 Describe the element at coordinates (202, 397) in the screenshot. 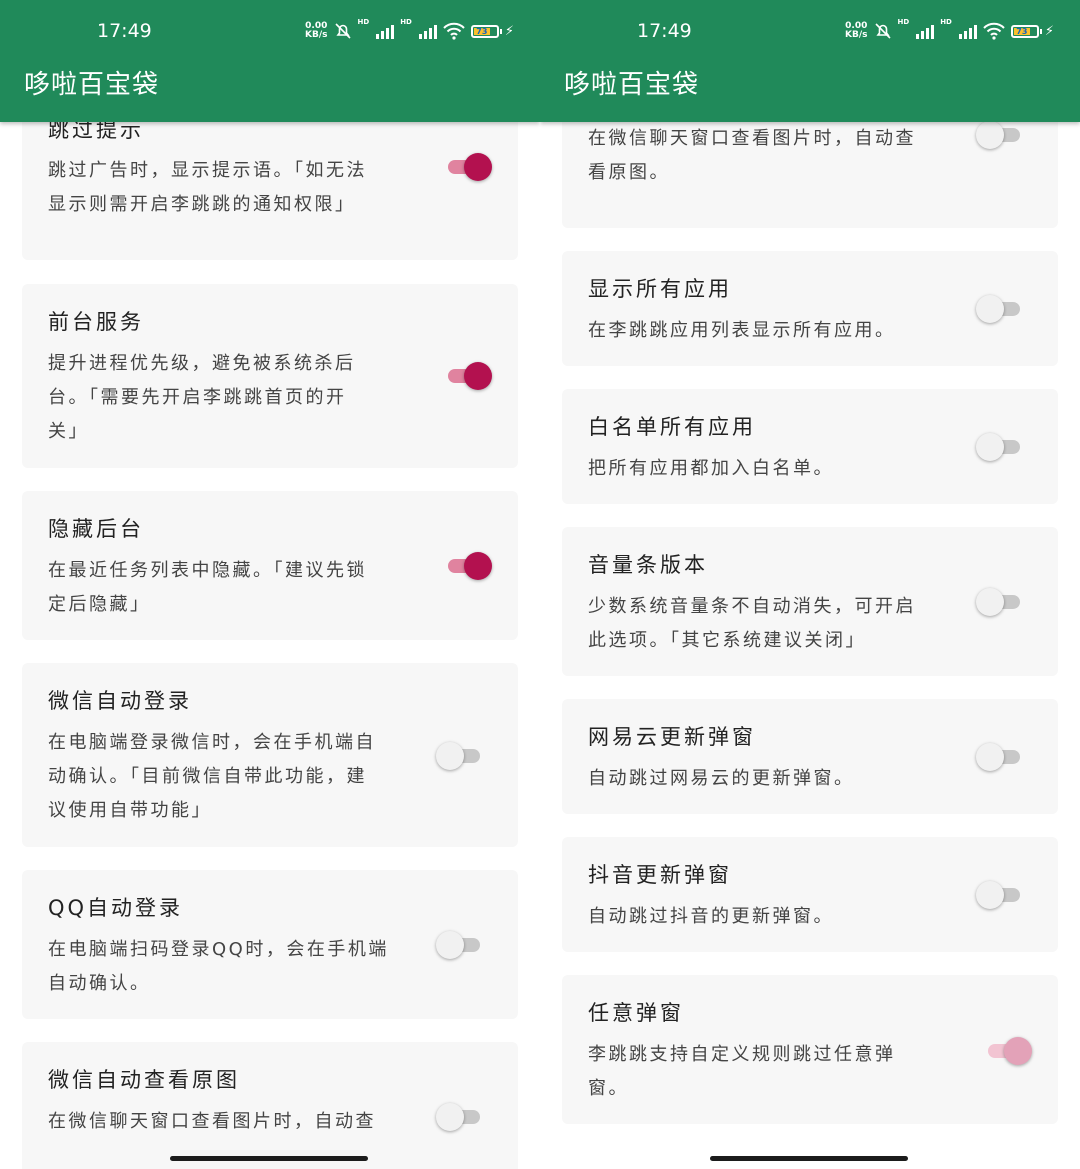

I see `setting-desc: 提升进程优先级，避免被系统杀后 台。「需要先开启李跳跳首页的开 关」` at that location.